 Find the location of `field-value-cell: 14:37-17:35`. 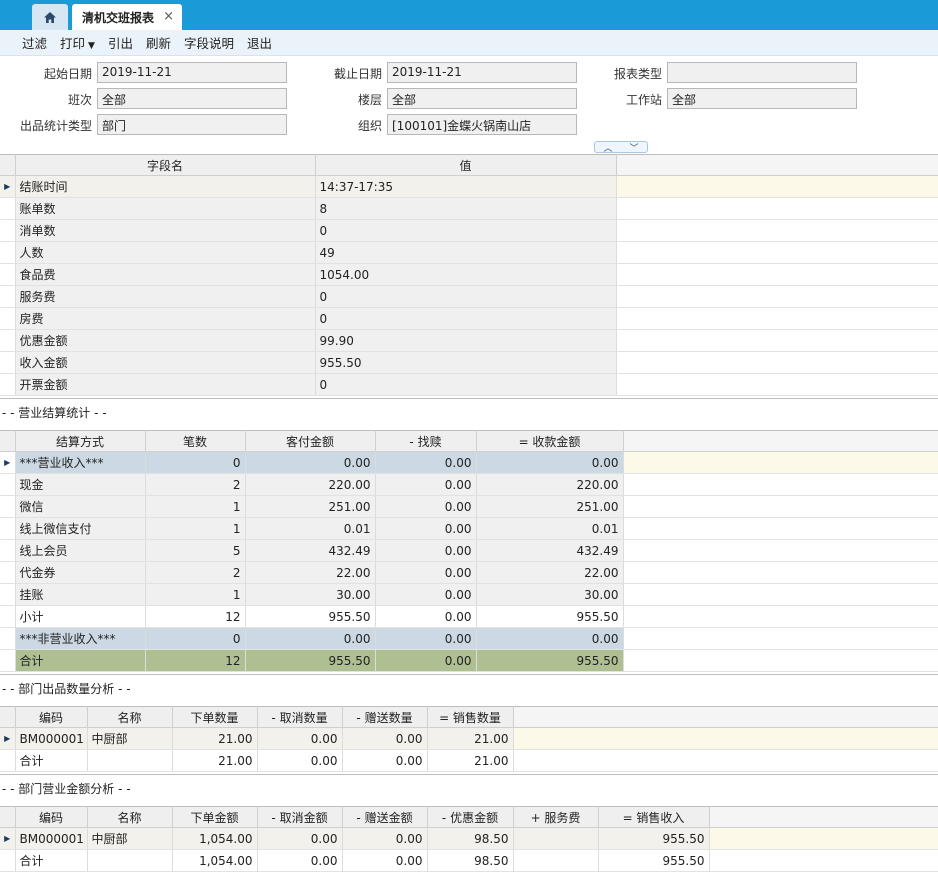

field-value-cell: 14:37-17:35 is located at coordinates (466, 186).